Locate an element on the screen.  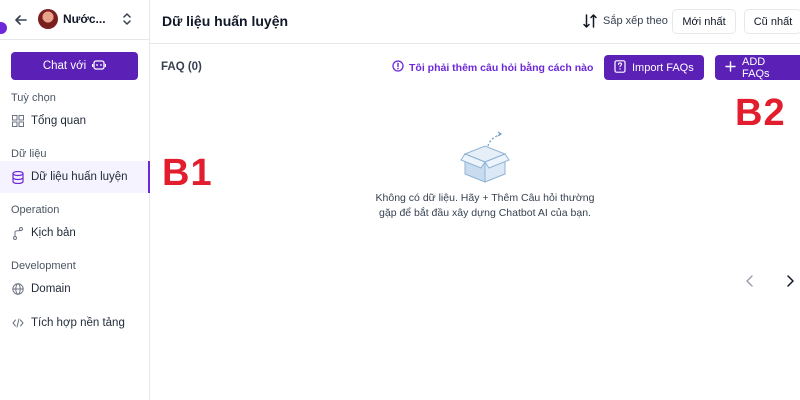
database-icon is located at coordinates (18, 177).